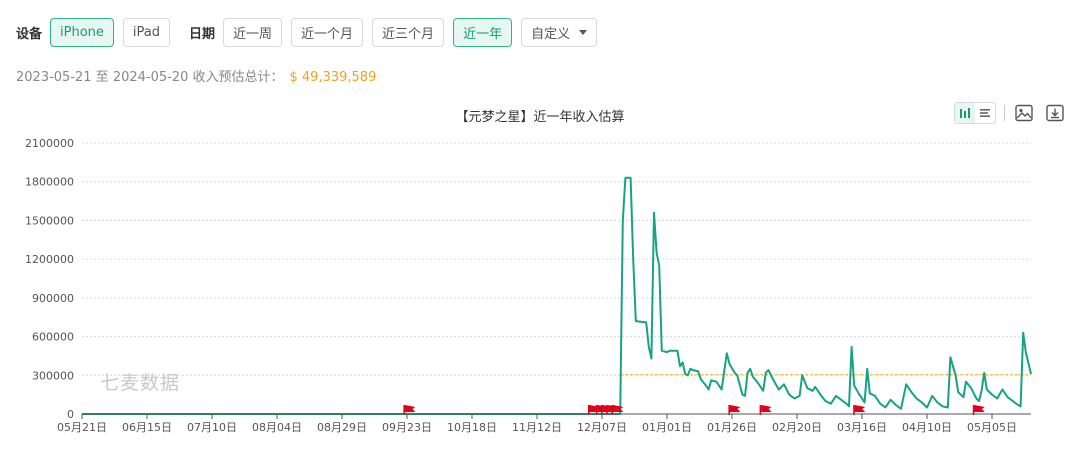 This screenshot has height=453, width=1080. I want to click on x-tick-label: 05月21日, so click(82, 427).